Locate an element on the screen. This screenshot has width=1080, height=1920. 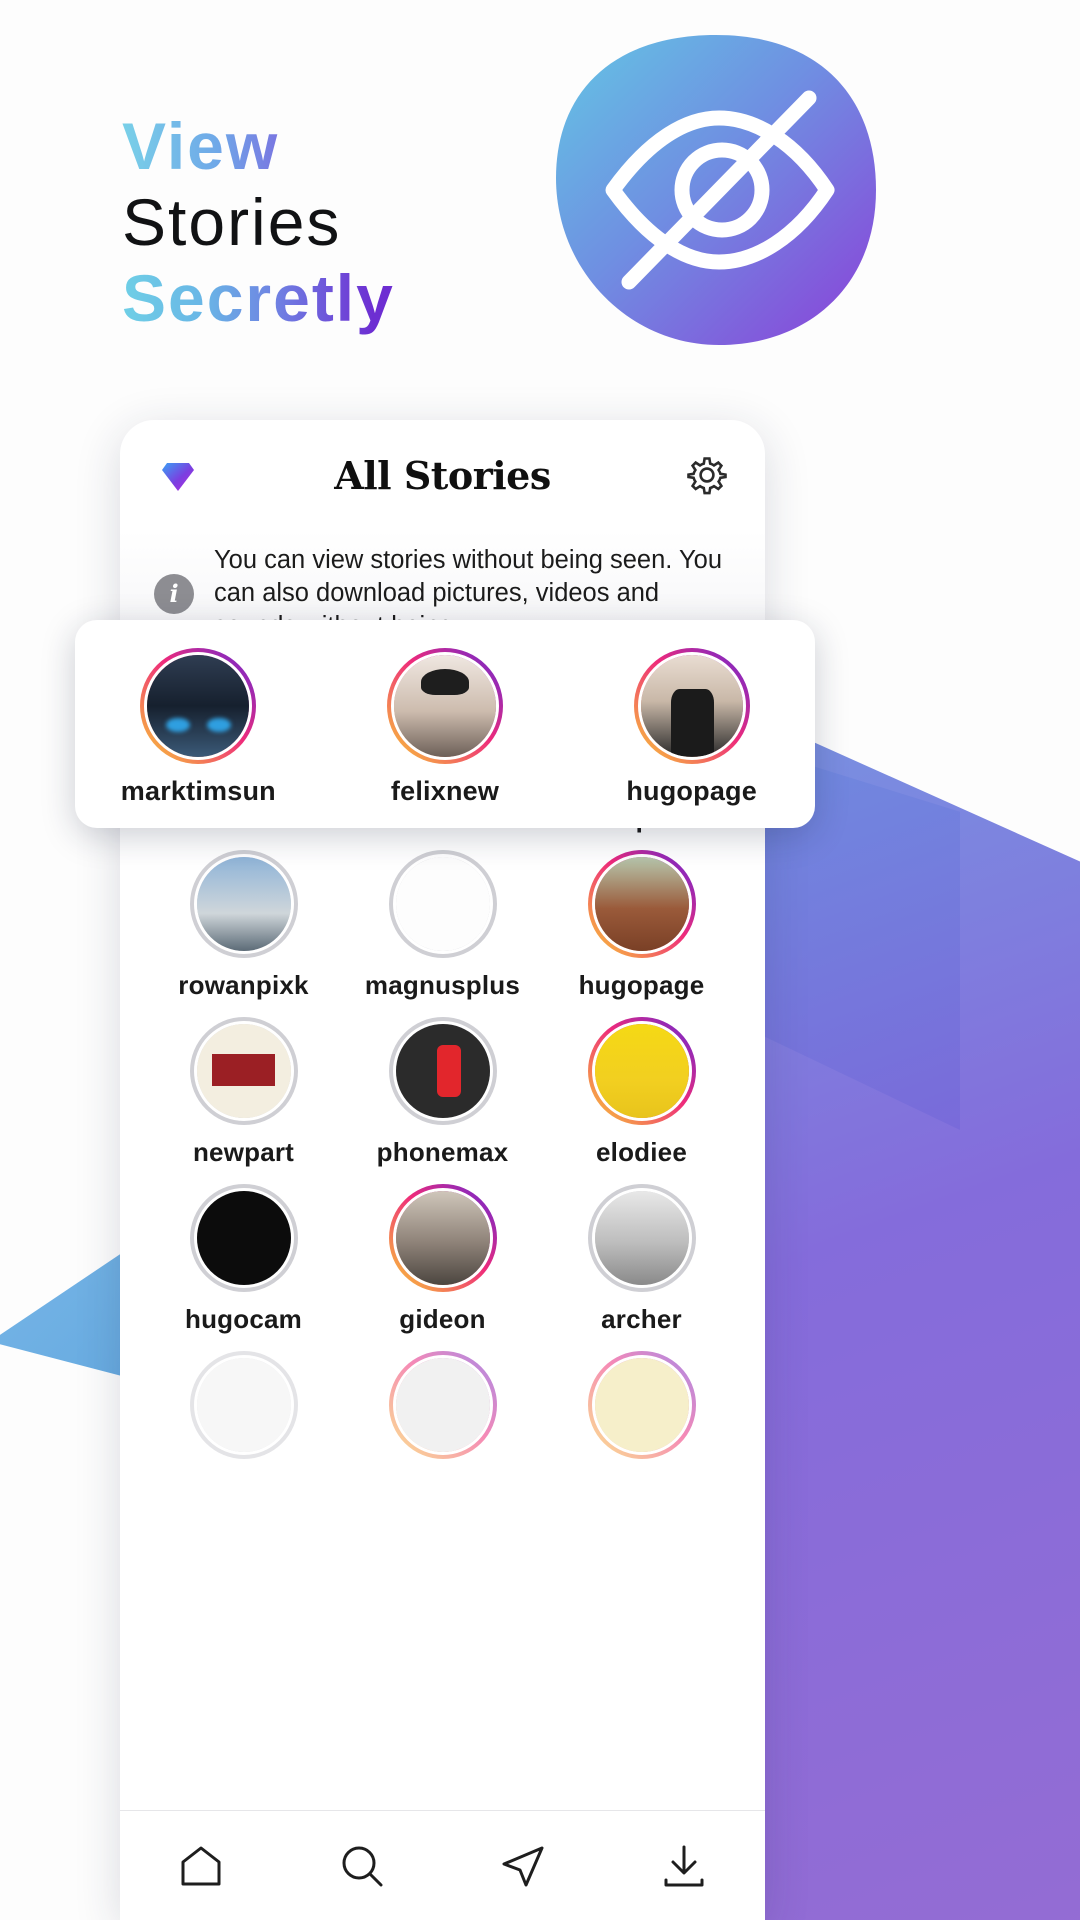
bottom-navigation is located at coordinates (442, 1865).